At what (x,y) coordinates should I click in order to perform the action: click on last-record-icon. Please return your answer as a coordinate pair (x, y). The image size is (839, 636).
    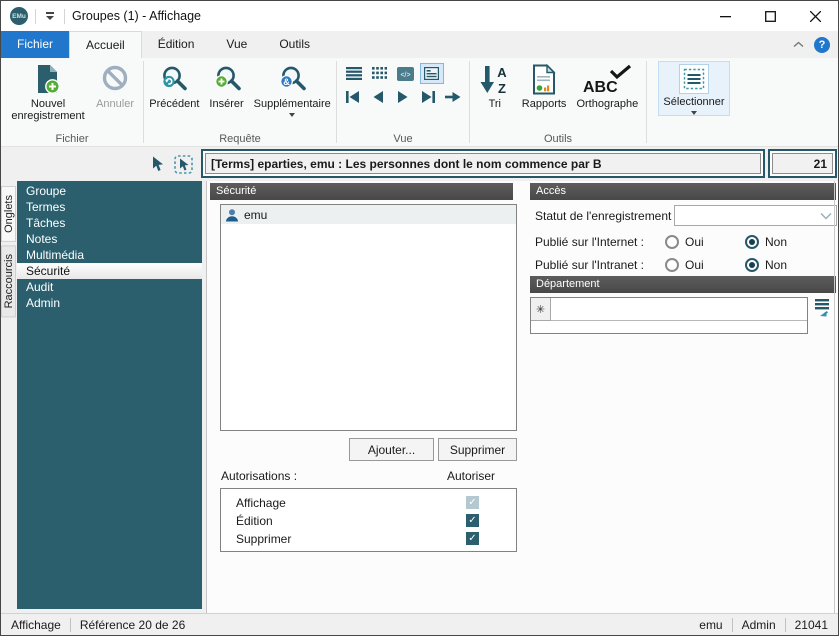
    Looking at the image, I should click on (428, 97).